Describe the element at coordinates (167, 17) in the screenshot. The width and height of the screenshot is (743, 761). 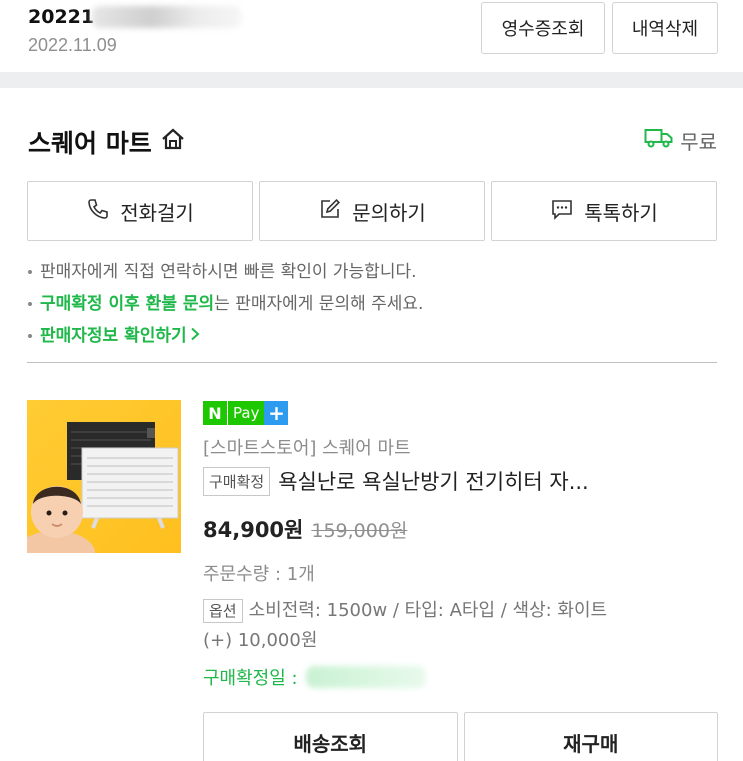
I see `order-number-redacted` at that location.